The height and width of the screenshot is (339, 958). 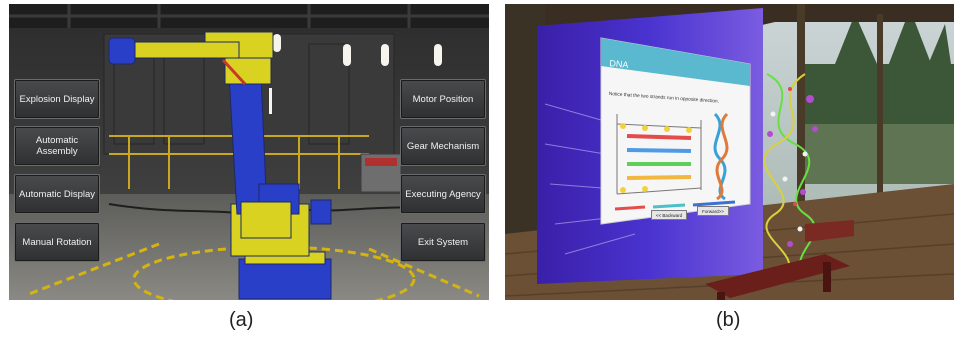 What do you see at coordinates (713, 211) in the screenshot?
I see `forward-button: Forward>>` at bounding box center [713, 211].